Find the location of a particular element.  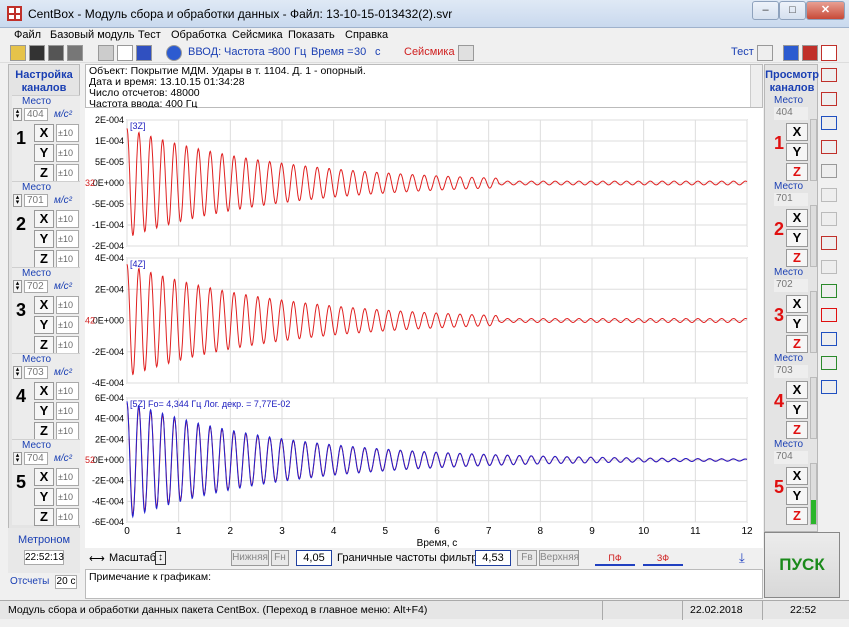

notes-box: Примечание к графикам: is located at coordinates (424, 584).